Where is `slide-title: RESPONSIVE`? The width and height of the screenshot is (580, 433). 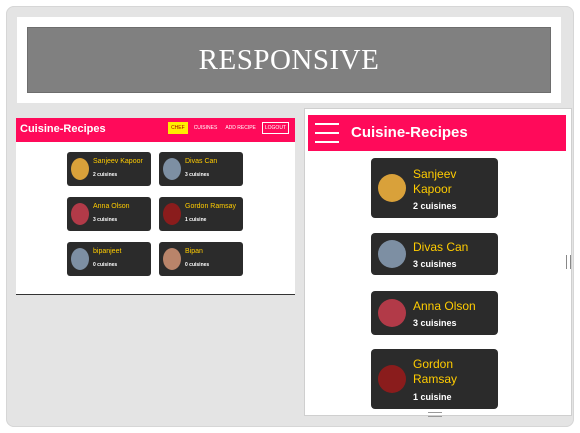 slide-title: RESPONSIVE is located at coordinates (289, 59).